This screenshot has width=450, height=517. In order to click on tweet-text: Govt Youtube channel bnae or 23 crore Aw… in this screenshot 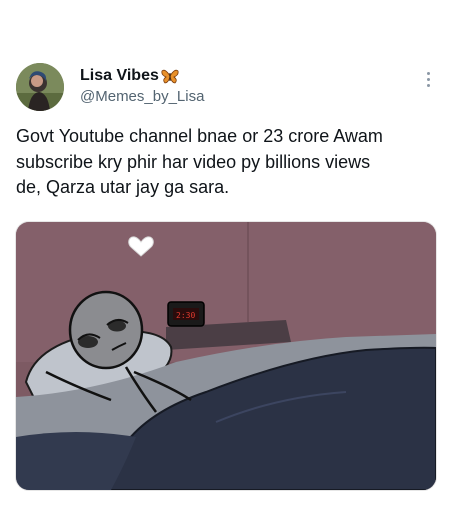, I will do `click(199, 161)`.